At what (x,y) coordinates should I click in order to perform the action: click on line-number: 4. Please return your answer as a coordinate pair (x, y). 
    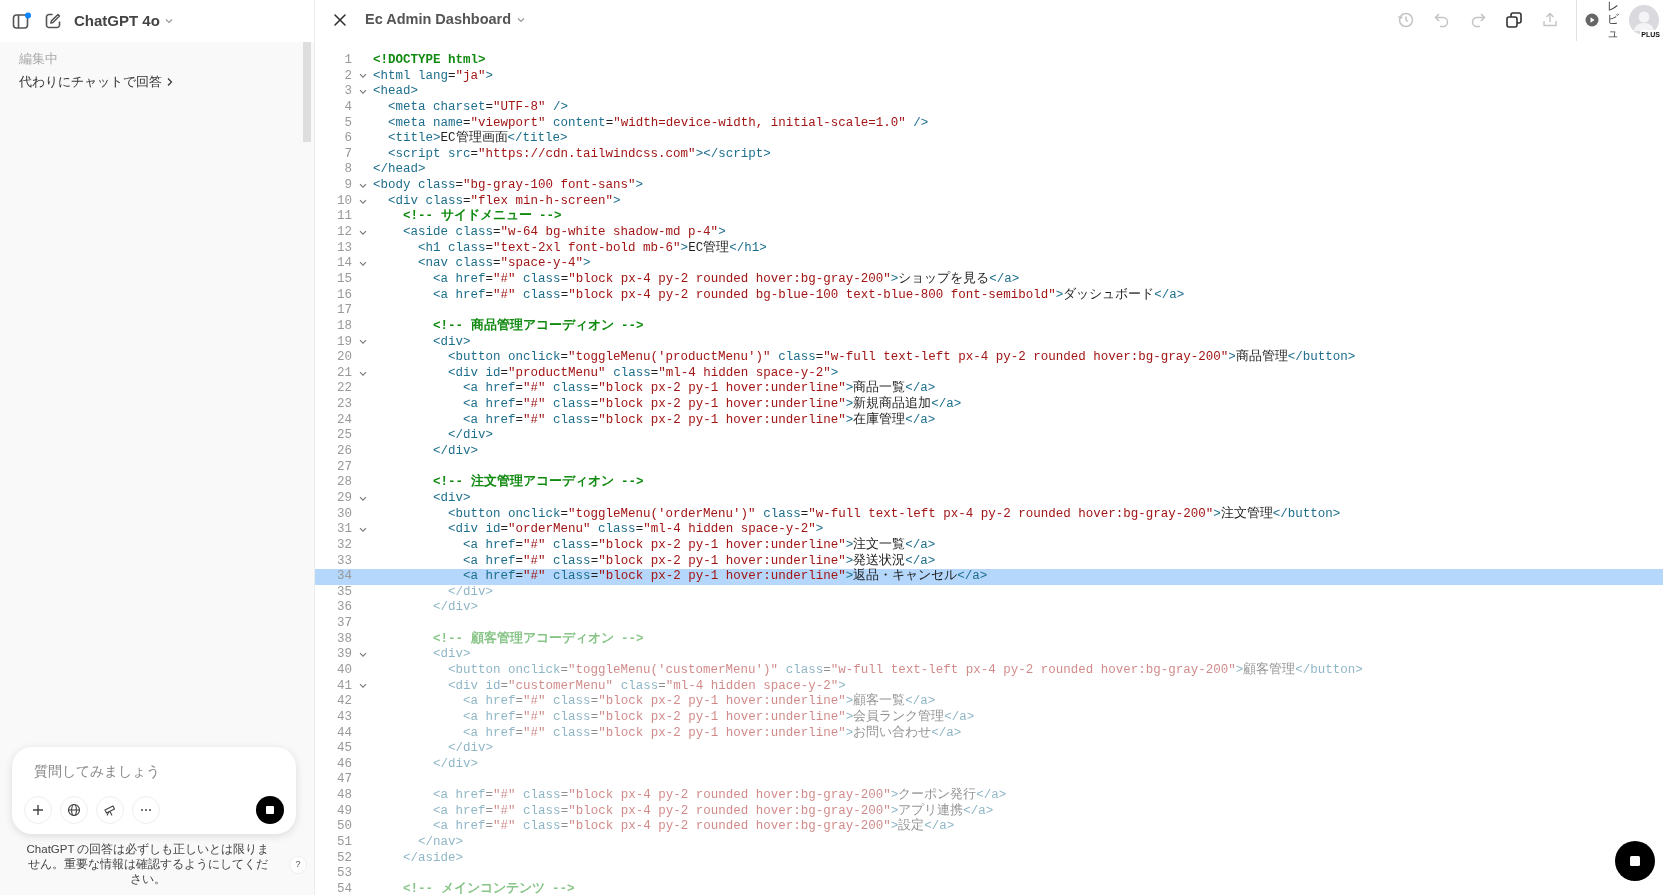
    Looking at the image, I should click on (347, 107).